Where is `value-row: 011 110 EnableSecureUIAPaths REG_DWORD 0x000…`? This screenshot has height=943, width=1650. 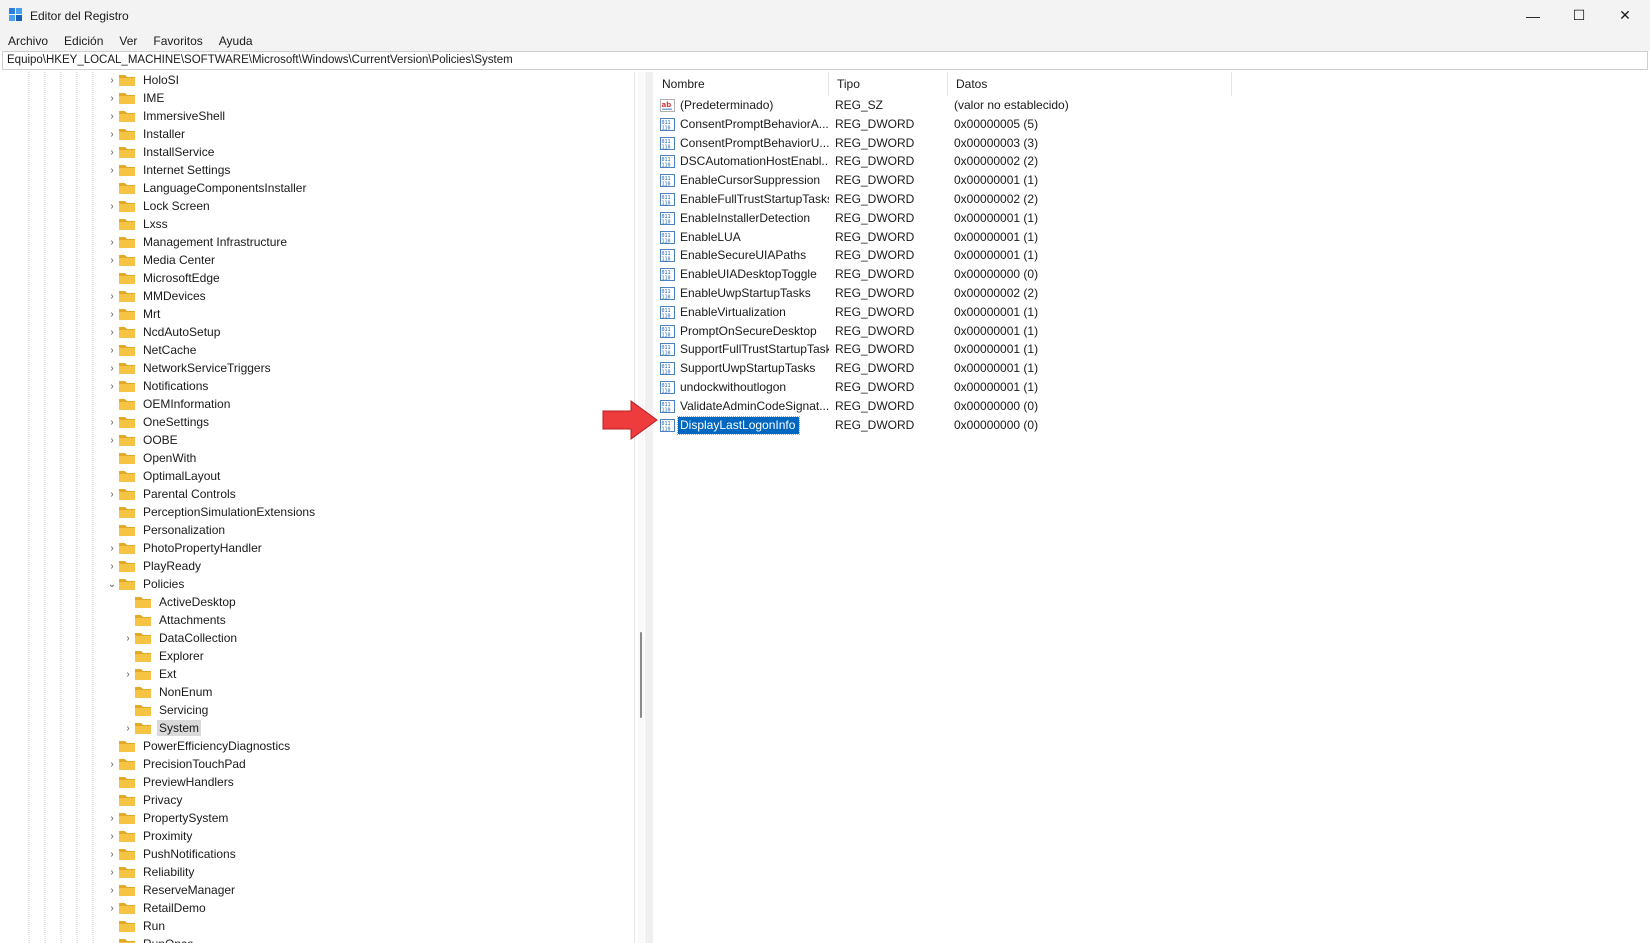 value-row: 011 110 EnableSecureUIAPaths REG_DWORD 0x000… is located at coordinates (954, 255).